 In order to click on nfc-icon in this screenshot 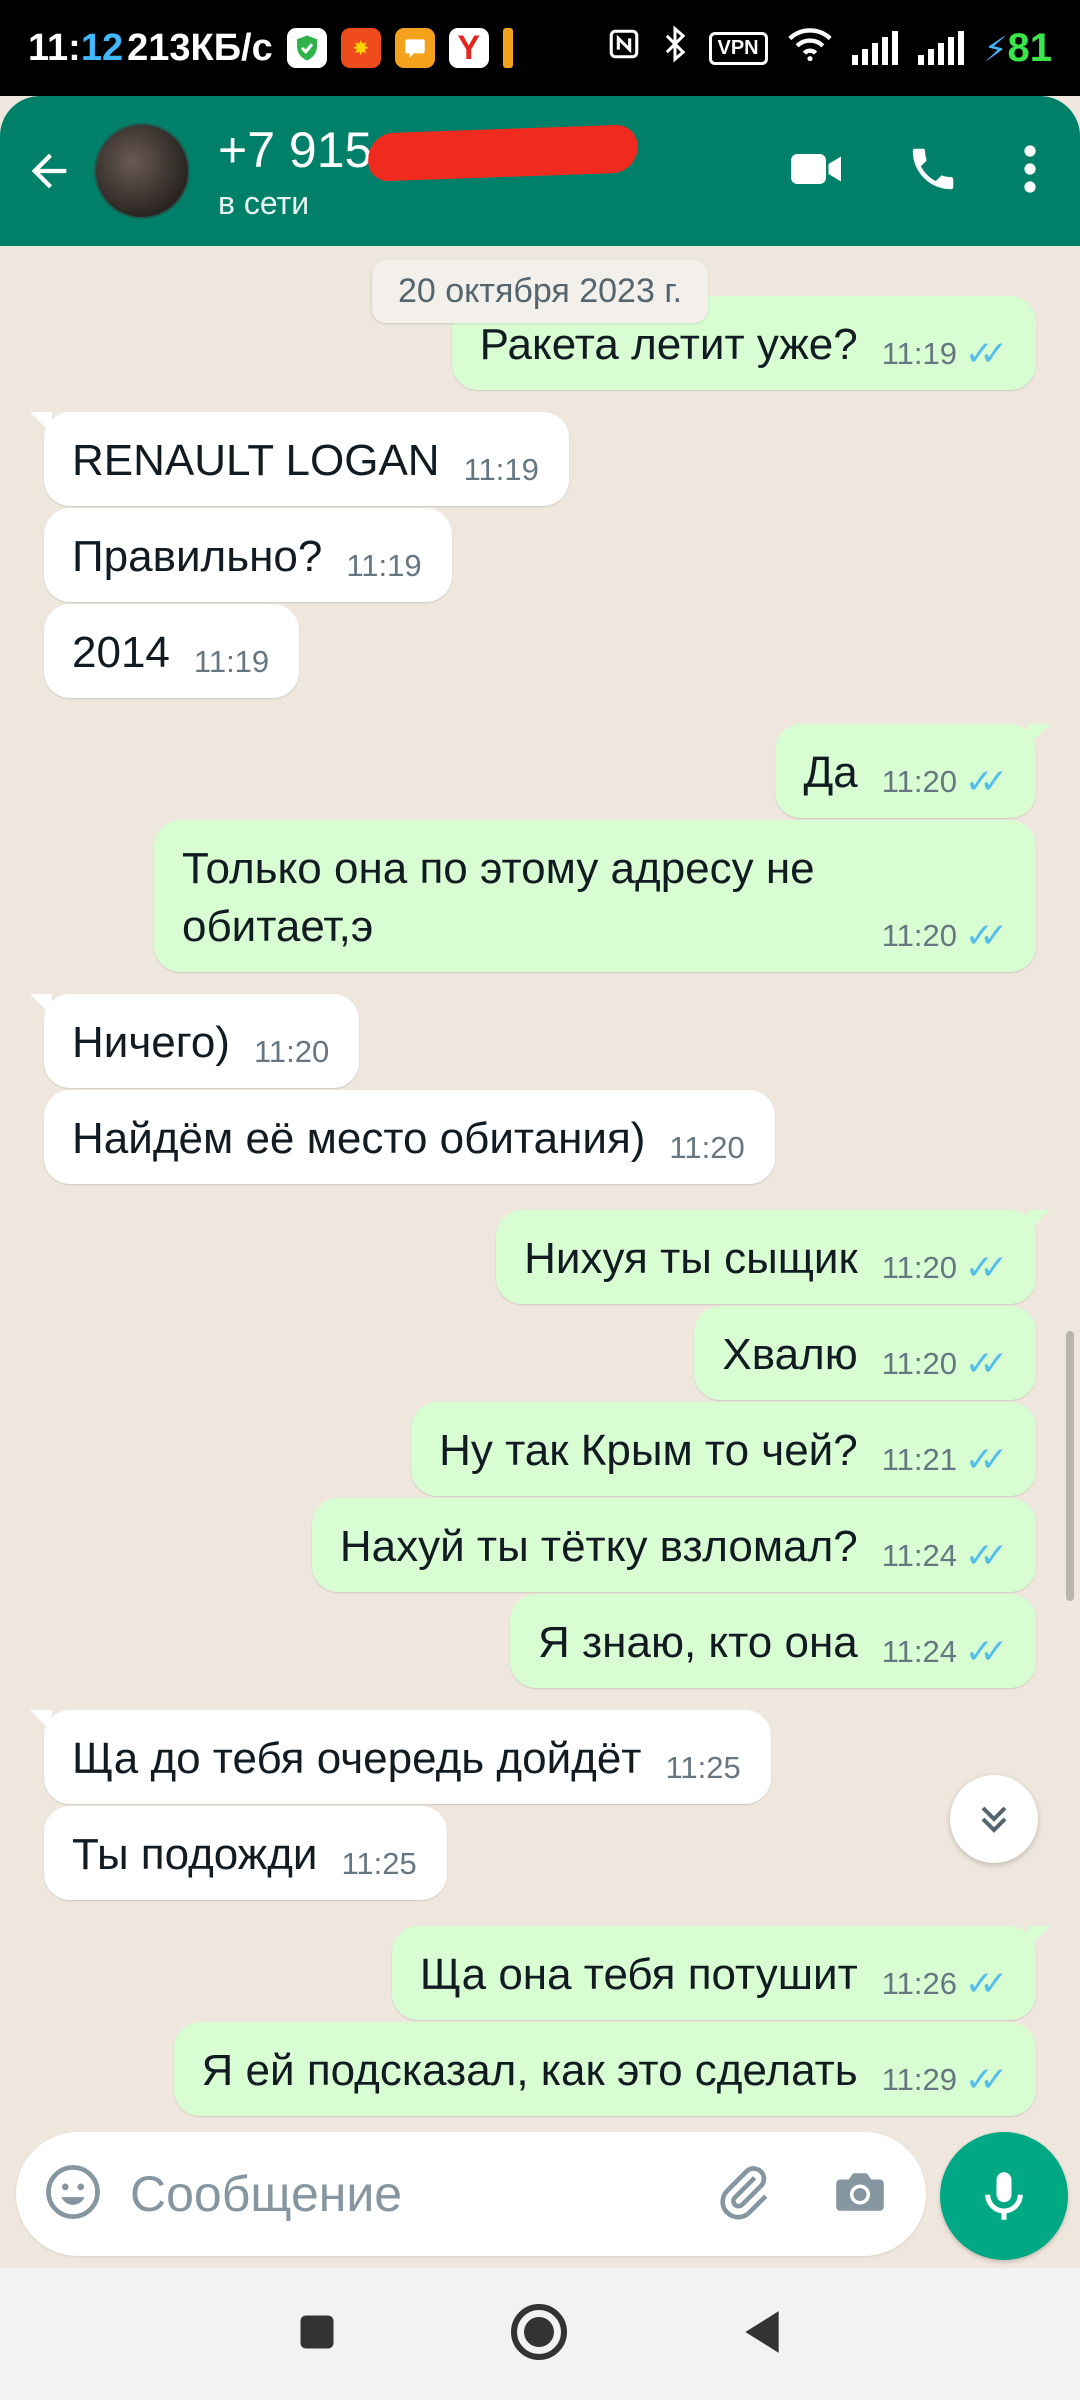, I will do `click(624, 48)`.